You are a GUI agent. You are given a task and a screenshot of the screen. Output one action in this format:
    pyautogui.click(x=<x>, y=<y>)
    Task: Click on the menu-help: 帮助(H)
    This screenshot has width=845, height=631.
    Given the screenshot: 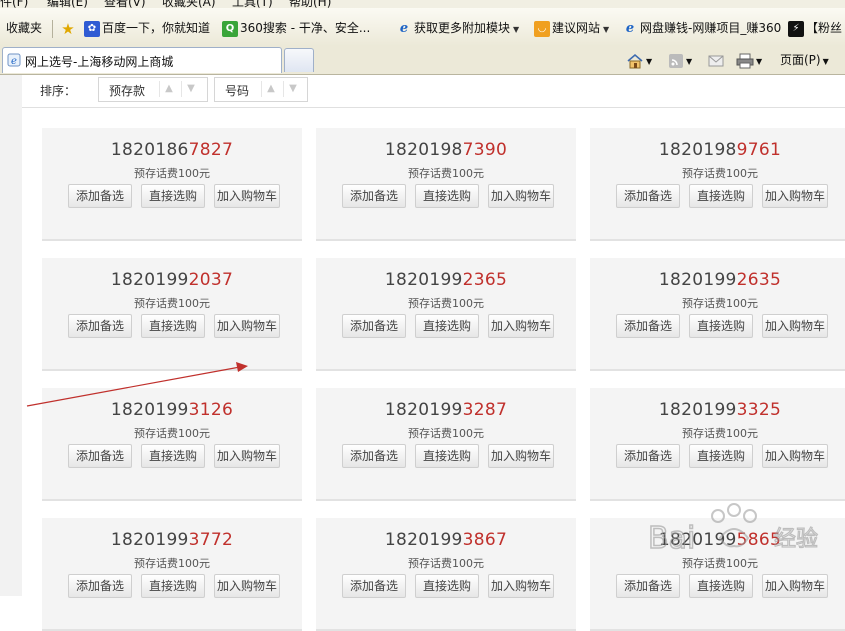 What is the action you would take?
    pyautogui.click(x=310, y=4)
    